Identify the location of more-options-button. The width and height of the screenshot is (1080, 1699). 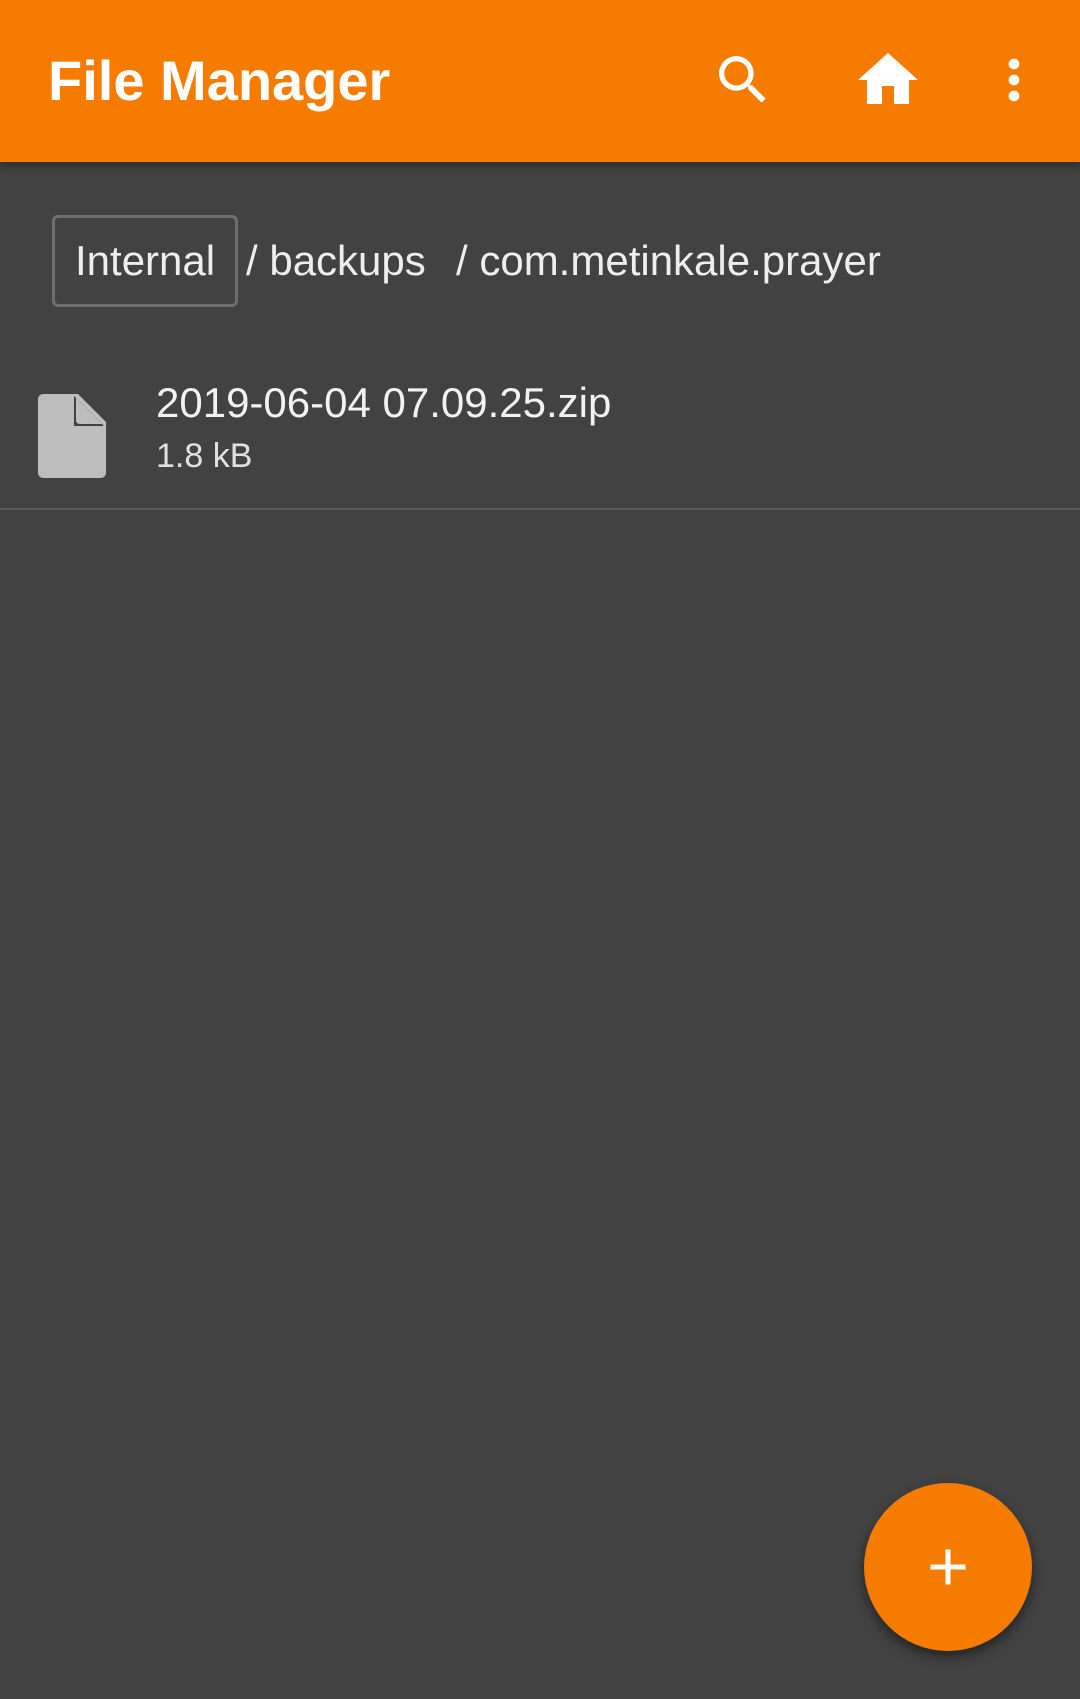
(1014, 80).